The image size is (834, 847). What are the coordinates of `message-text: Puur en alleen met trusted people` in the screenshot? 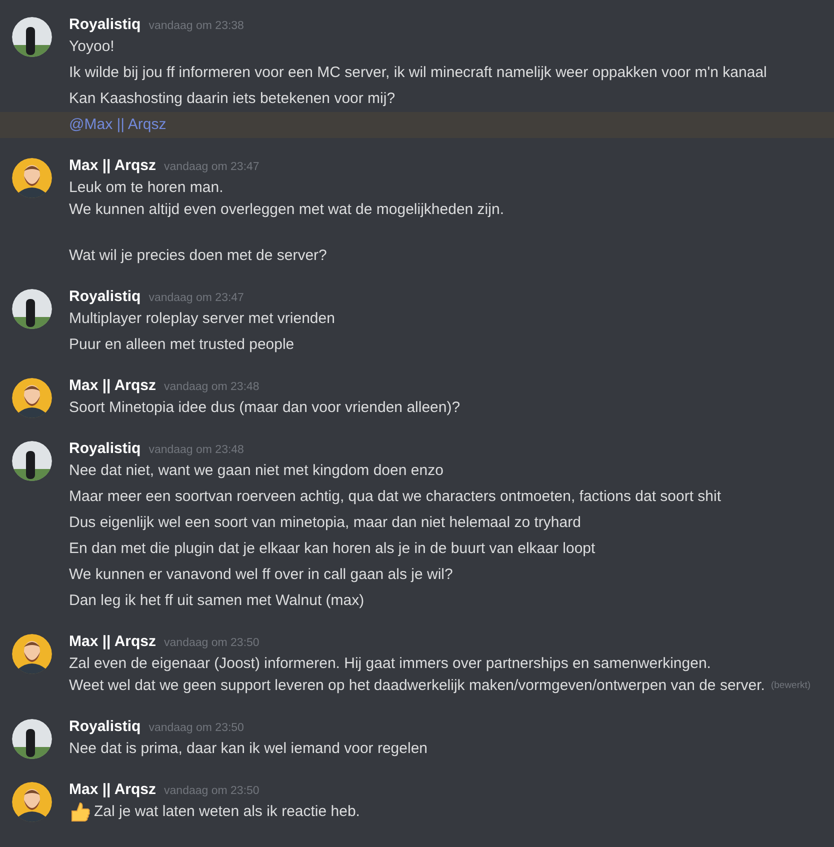 It's located at (181, 345).